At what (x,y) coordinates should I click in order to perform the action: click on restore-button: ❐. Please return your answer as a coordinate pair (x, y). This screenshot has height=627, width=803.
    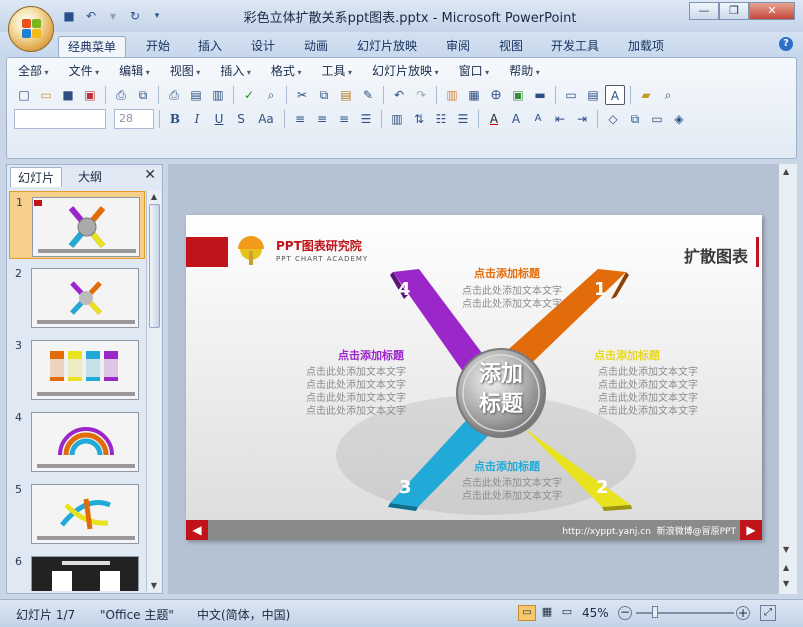
    Looking at the image, I should click on (734, 11).